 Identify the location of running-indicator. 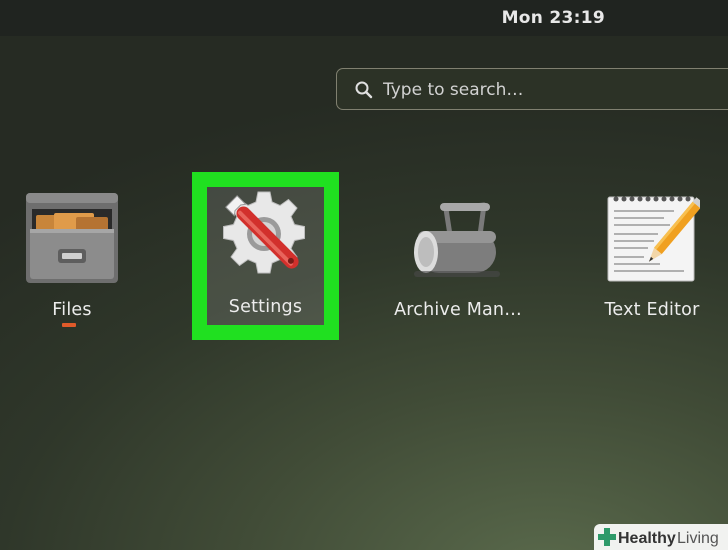
(69, 325).